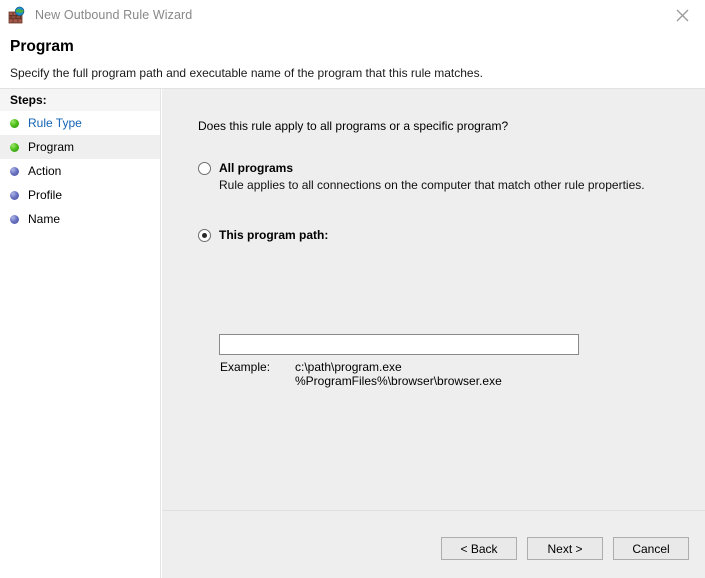 The image size is (705, 578). Describe the element at coordinates (204, 235) in the screenshot. I see `radio-this-program-path` at that location.